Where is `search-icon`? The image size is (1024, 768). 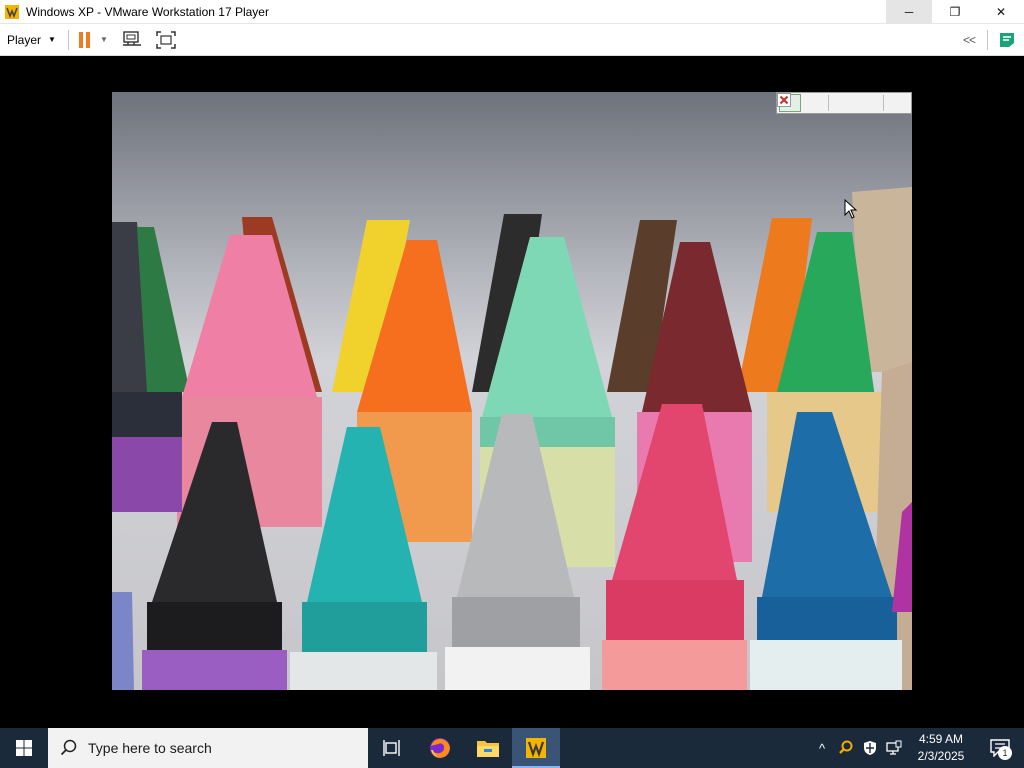
search-icon is located at coordinates (69, 748).